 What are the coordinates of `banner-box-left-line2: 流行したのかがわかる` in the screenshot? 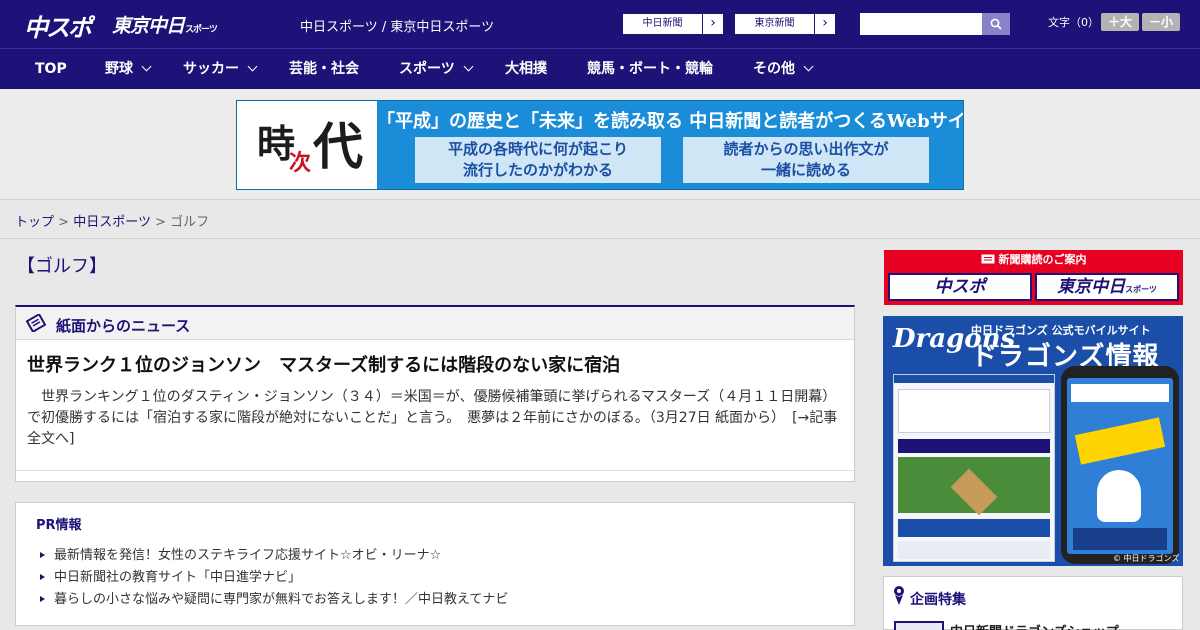 It's located at (537, 170).